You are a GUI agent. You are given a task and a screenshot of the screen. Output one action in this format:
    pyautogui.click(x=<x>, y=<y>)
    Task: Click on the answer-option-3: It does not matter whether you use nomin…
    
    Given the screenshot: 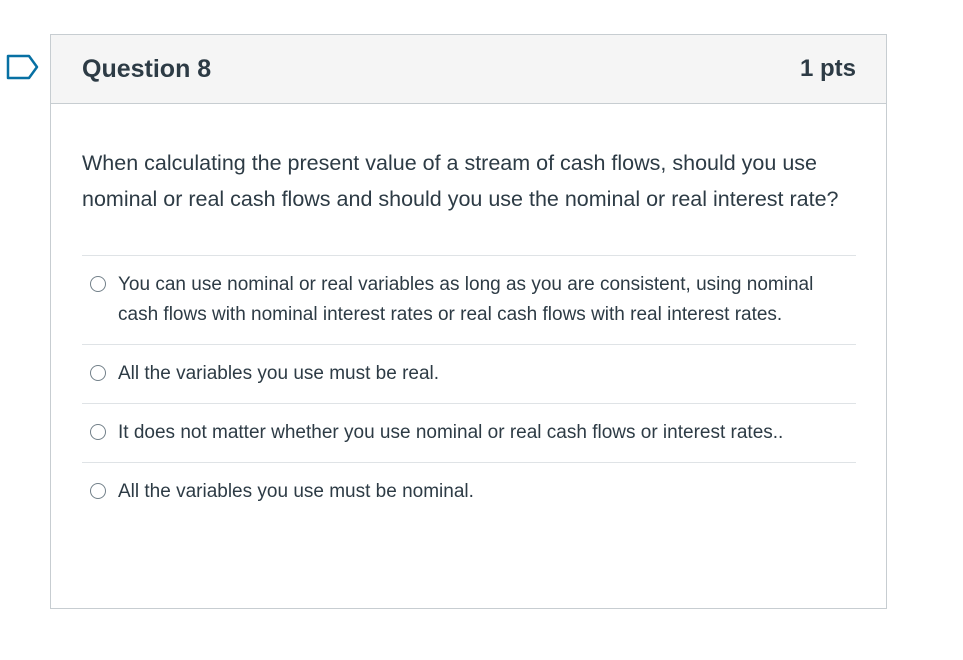 What is the action you would take?
    pyautogui.click(x=469, y=433)
    